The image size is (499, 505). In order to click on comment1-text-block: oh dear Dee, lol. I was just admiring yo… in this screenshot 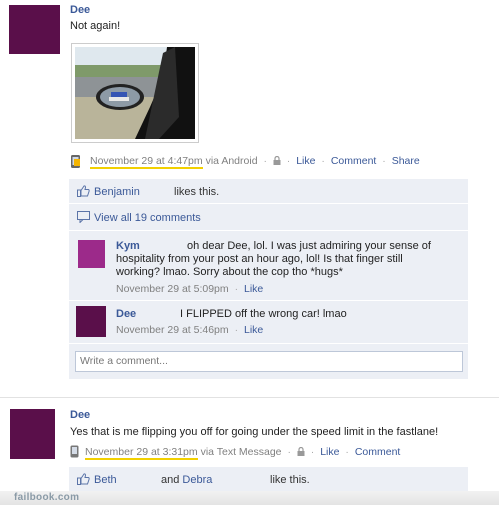, I will do `click(273, 259)`.